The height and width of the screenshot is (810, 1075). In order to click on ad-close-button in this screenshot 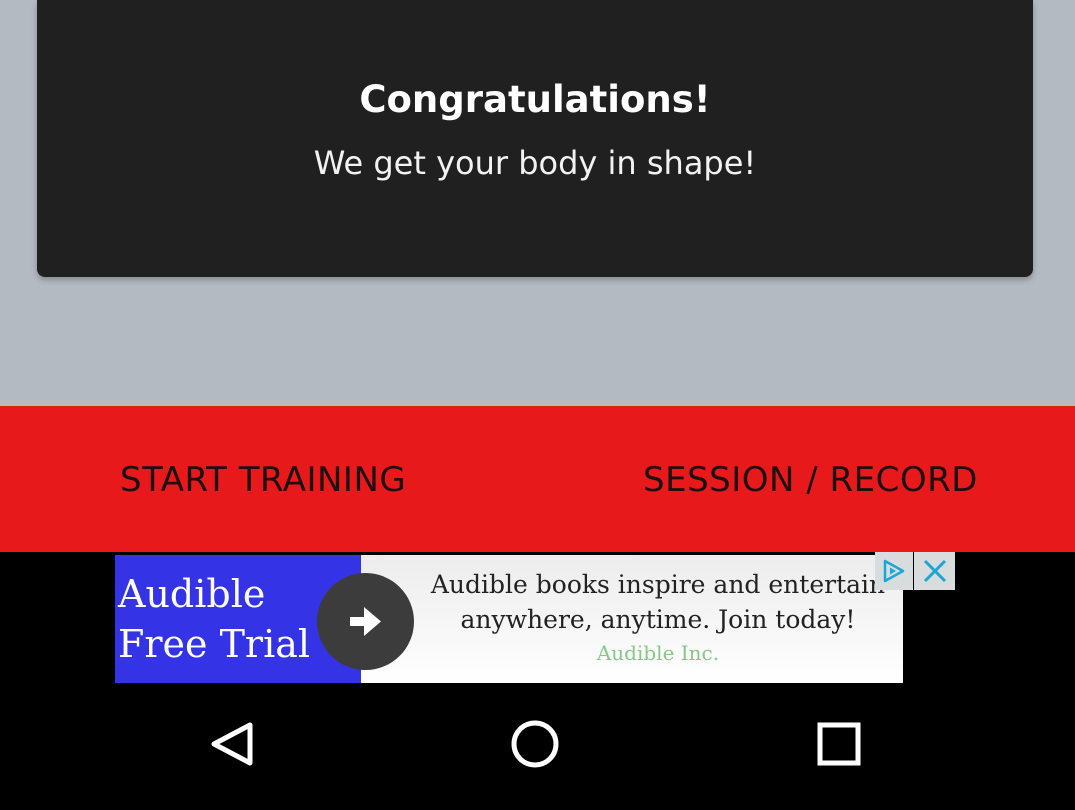, I will do `click(934, 571)`.